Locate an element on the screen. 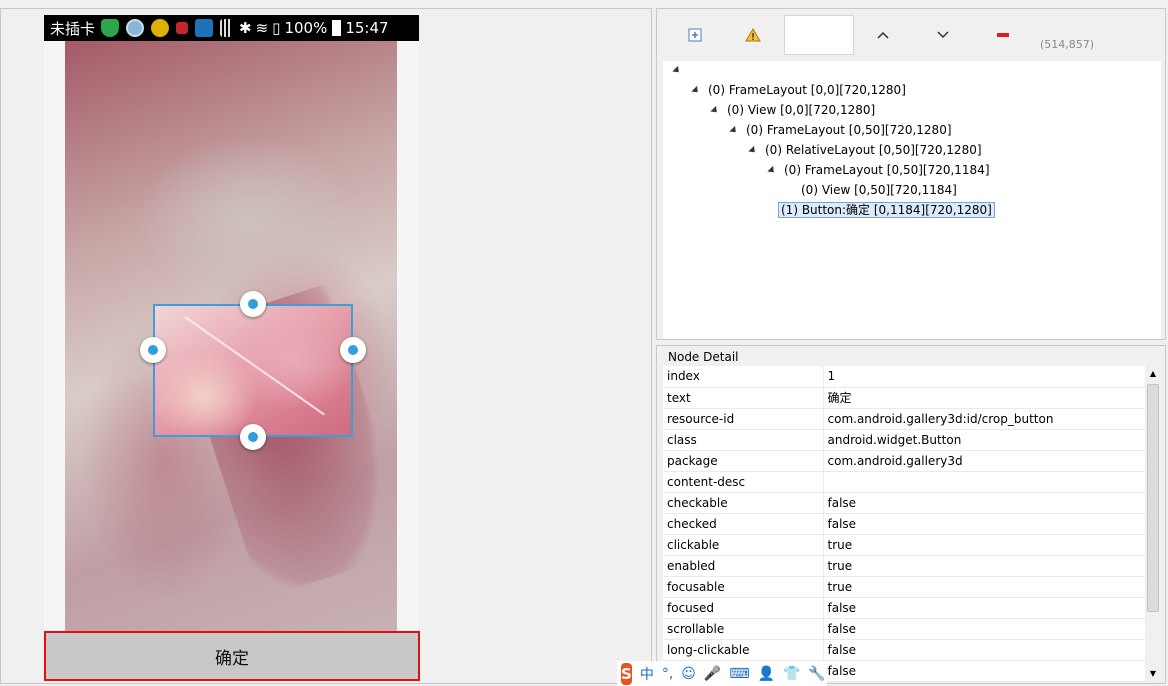 The image size is (1168, 686). warning-button is located at coordinates (753, 35).